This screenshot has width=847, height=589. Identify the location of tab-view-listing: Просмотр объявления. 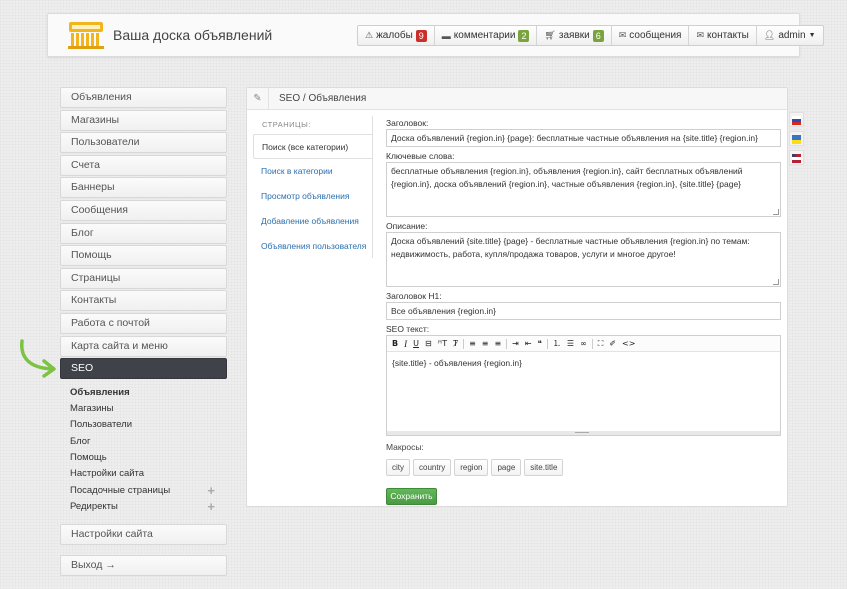
(313, 196).